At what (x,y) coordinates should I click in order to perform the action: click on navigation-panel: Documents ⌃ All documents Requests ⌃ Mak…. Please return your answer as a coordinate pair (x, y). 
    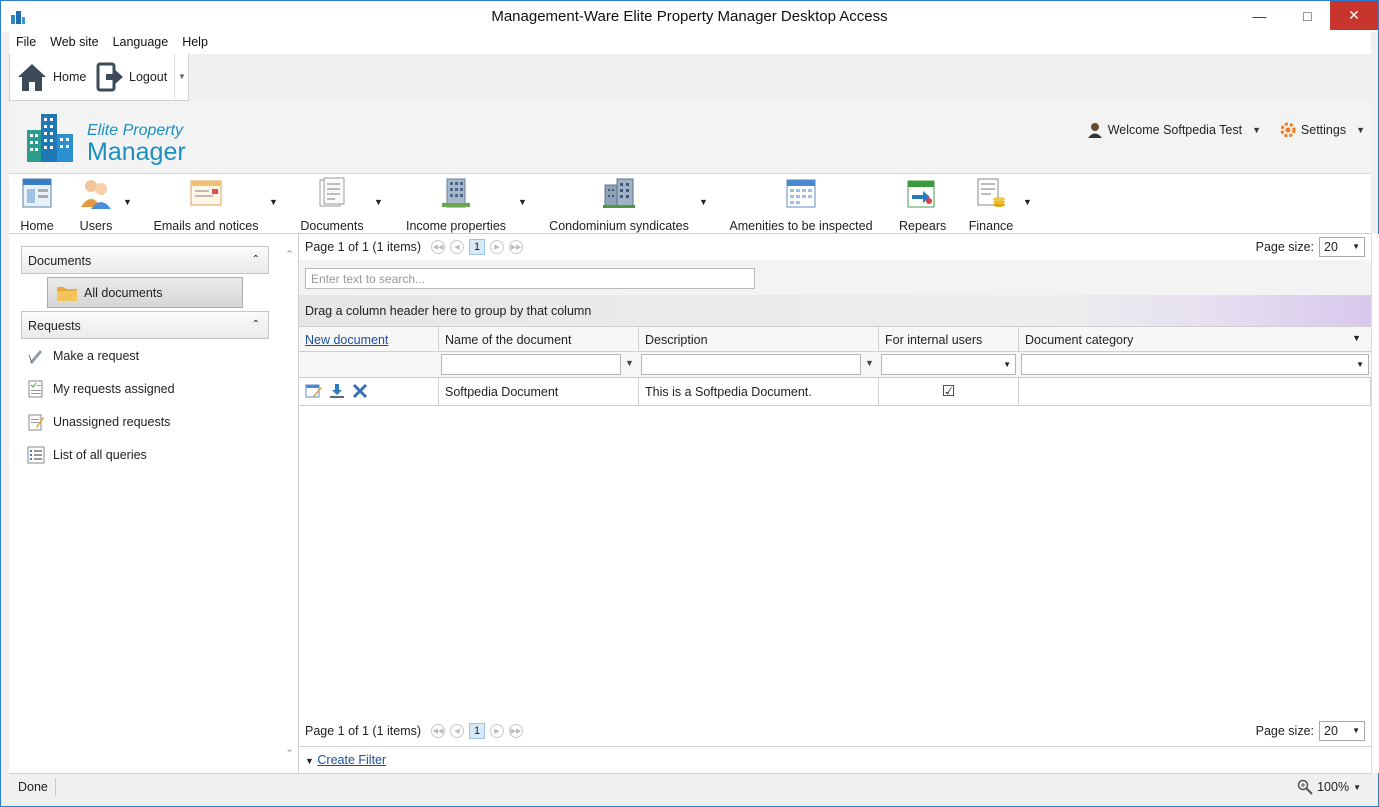
    Looking at the image, I should click on (154, 503).